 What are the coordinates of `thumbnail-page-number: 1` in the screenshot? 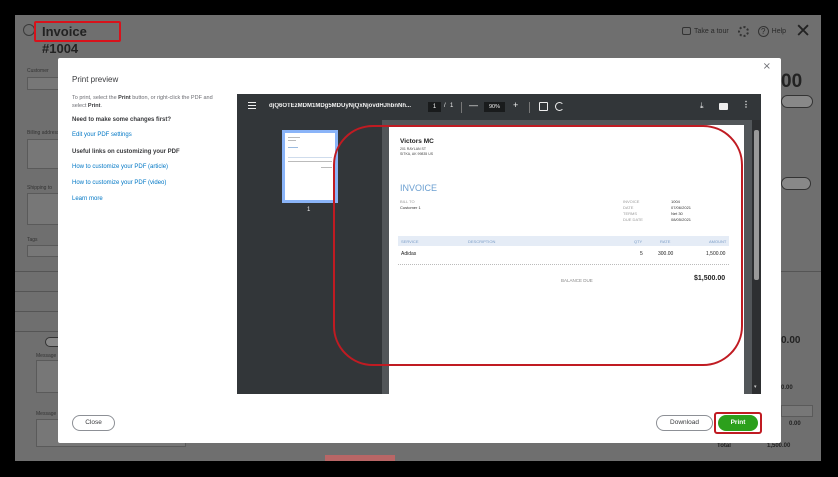 It's located at (309, 210).